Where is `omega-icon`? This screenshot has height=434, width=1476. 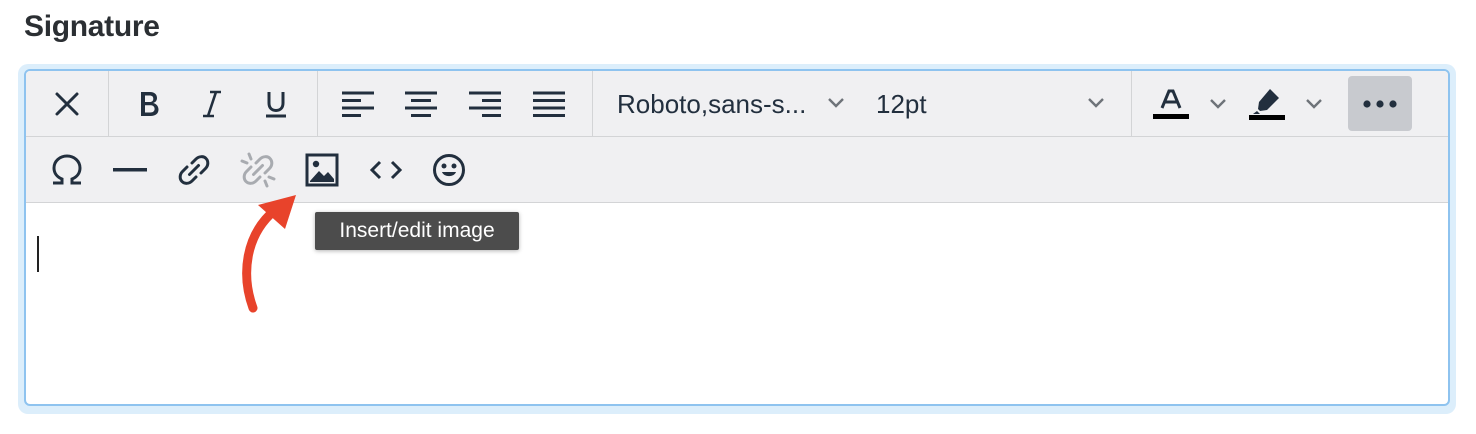
omega-icon is located at coordinates (67, 169).